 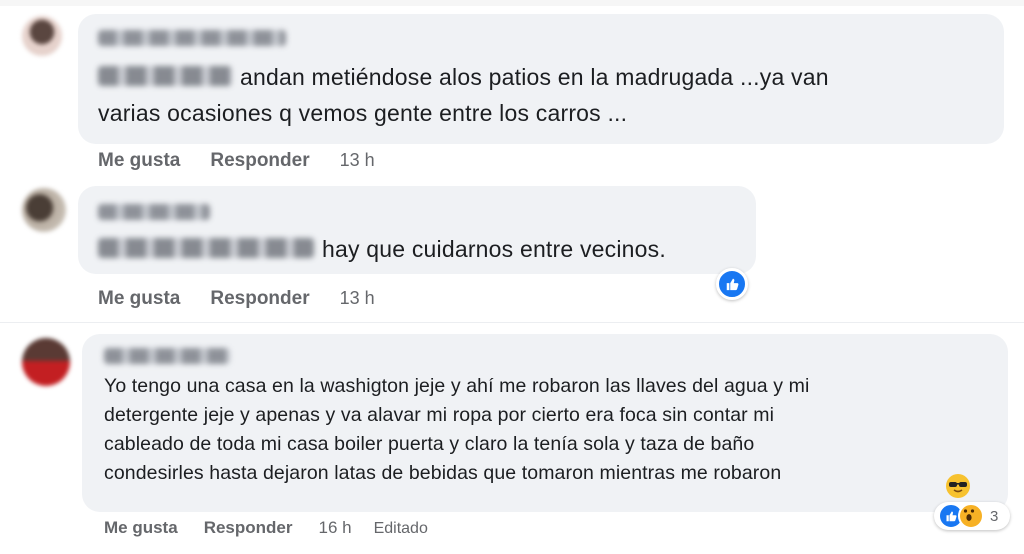 I want to click on timestamp: 16 h, so click(x=334, y=528).